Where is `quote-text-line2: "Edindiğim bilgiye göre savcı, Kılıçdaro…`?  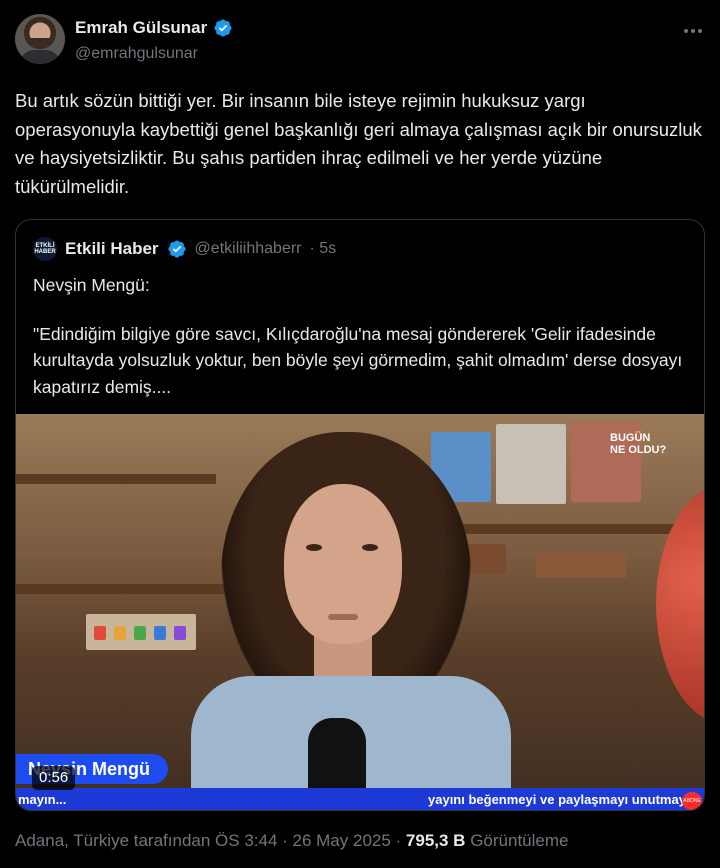 quote-text-line2: "Edindiğim bilgiye göre savcı, Kılıçdaro… is located at coordinates (358, 360).